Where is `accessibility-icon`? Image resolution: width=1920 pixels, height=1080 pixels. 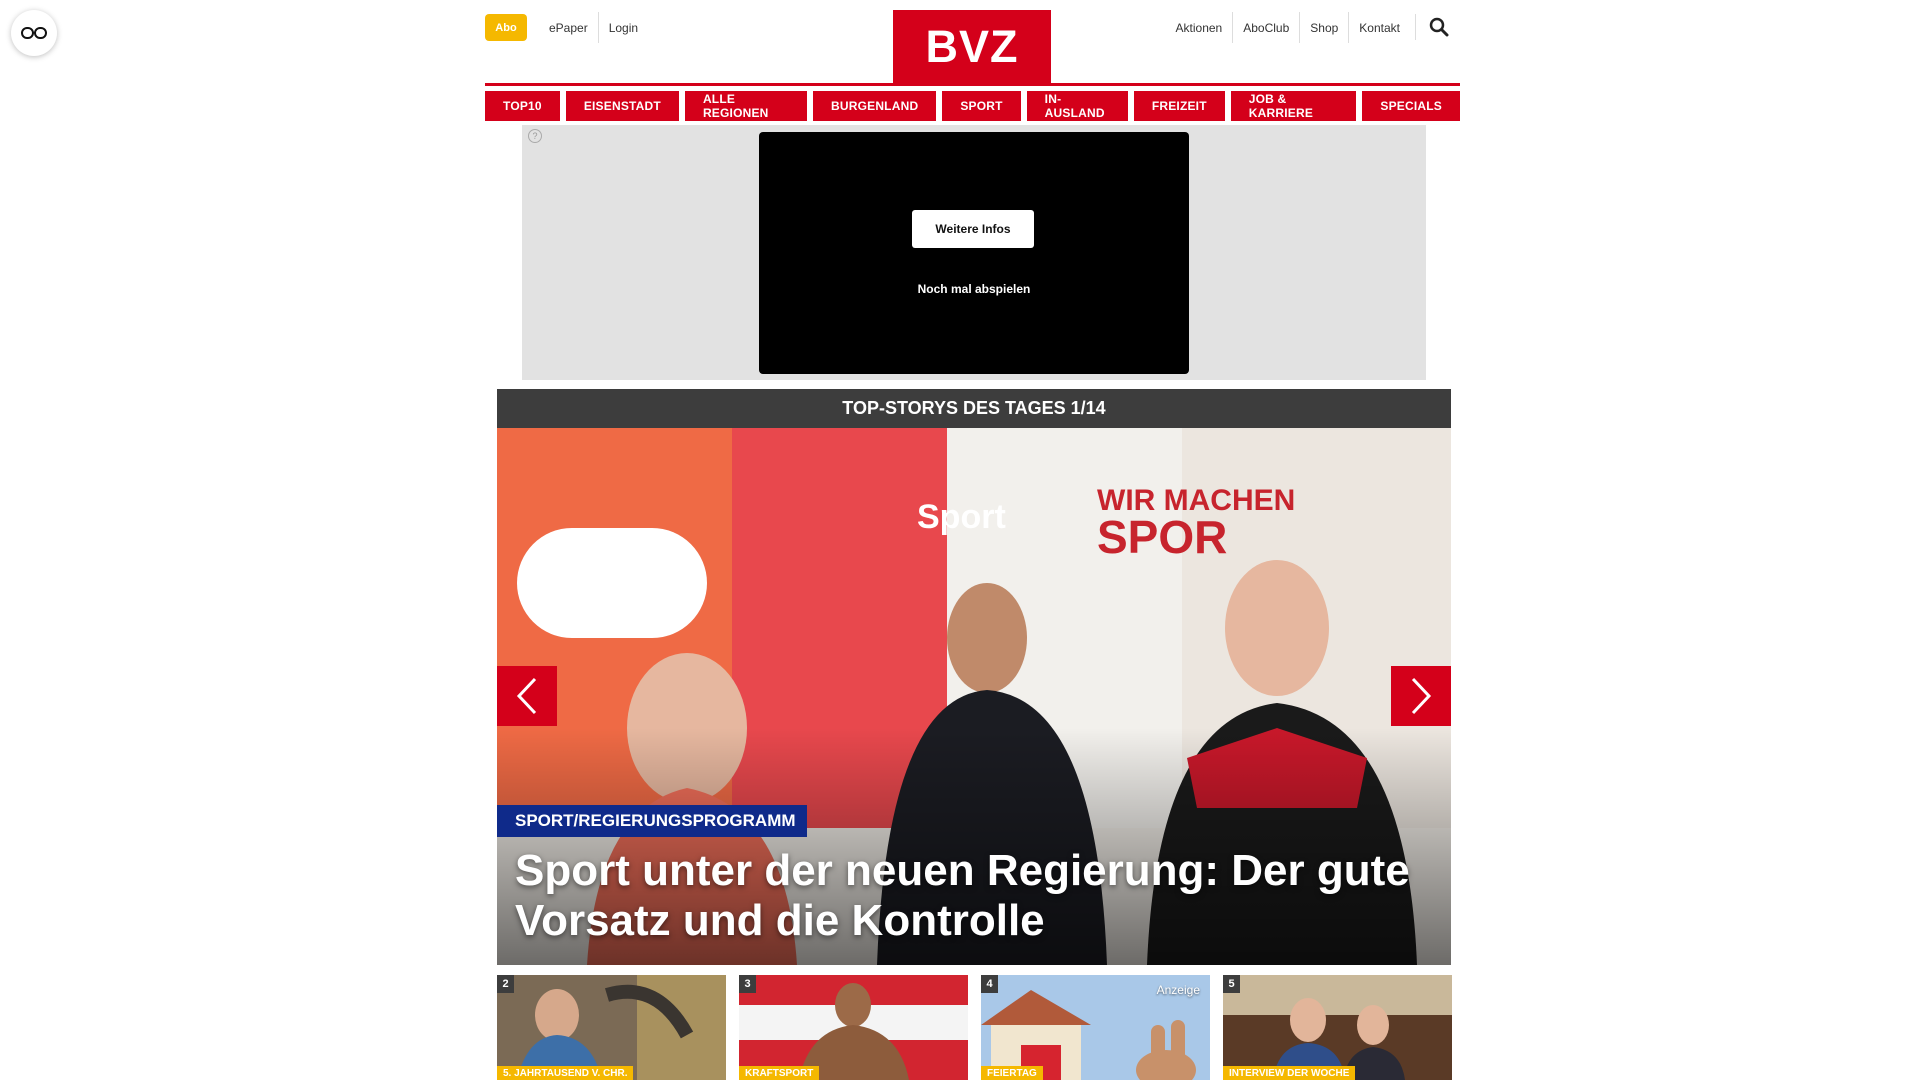
accessibility-icon is located at coordinates (34, 33).